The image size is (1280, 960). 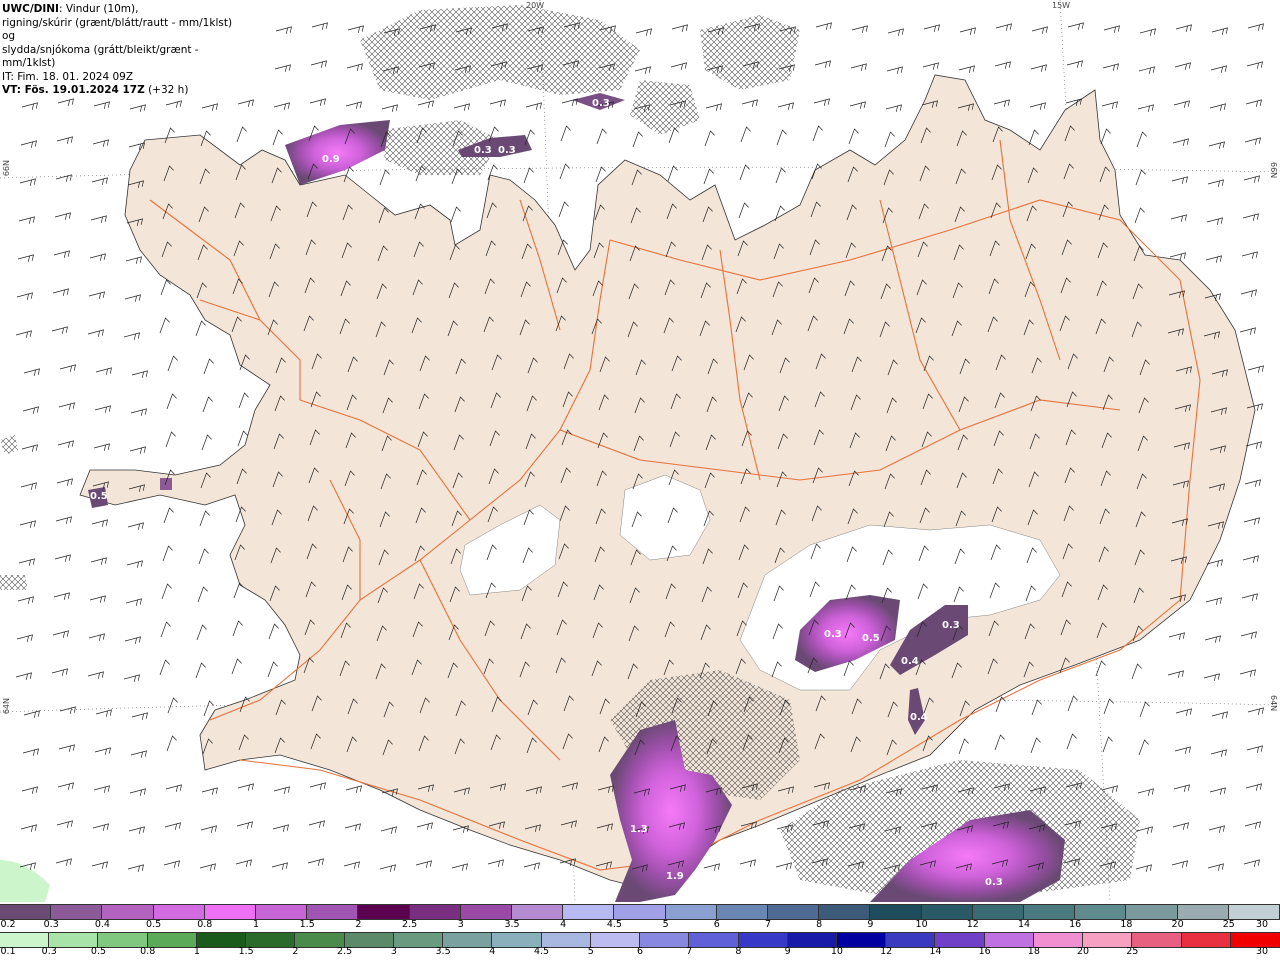 I want to click on legend-label: 0.8, so click(x=148, y=951).